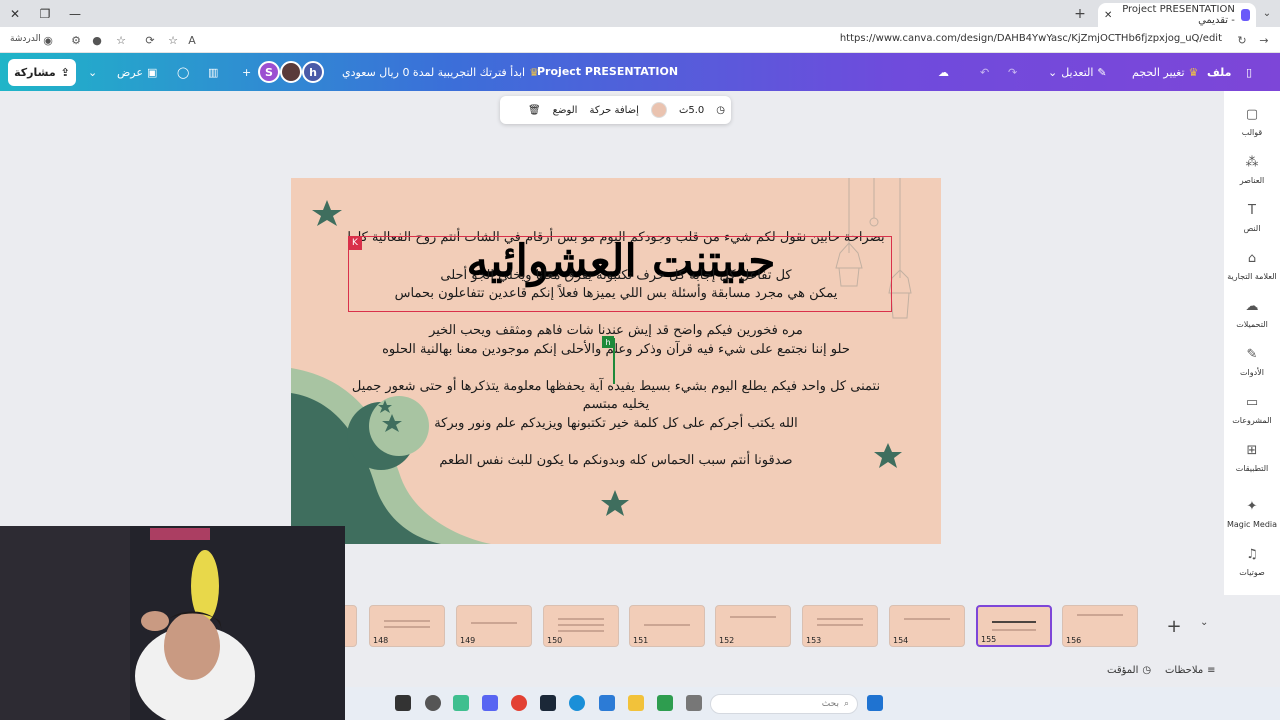 The width and height of the screenshot is (1280, 720). What do you see at coordinates (490, 703) in the screenshot?
I see `discord-icon` at bounding box center [490, 703].